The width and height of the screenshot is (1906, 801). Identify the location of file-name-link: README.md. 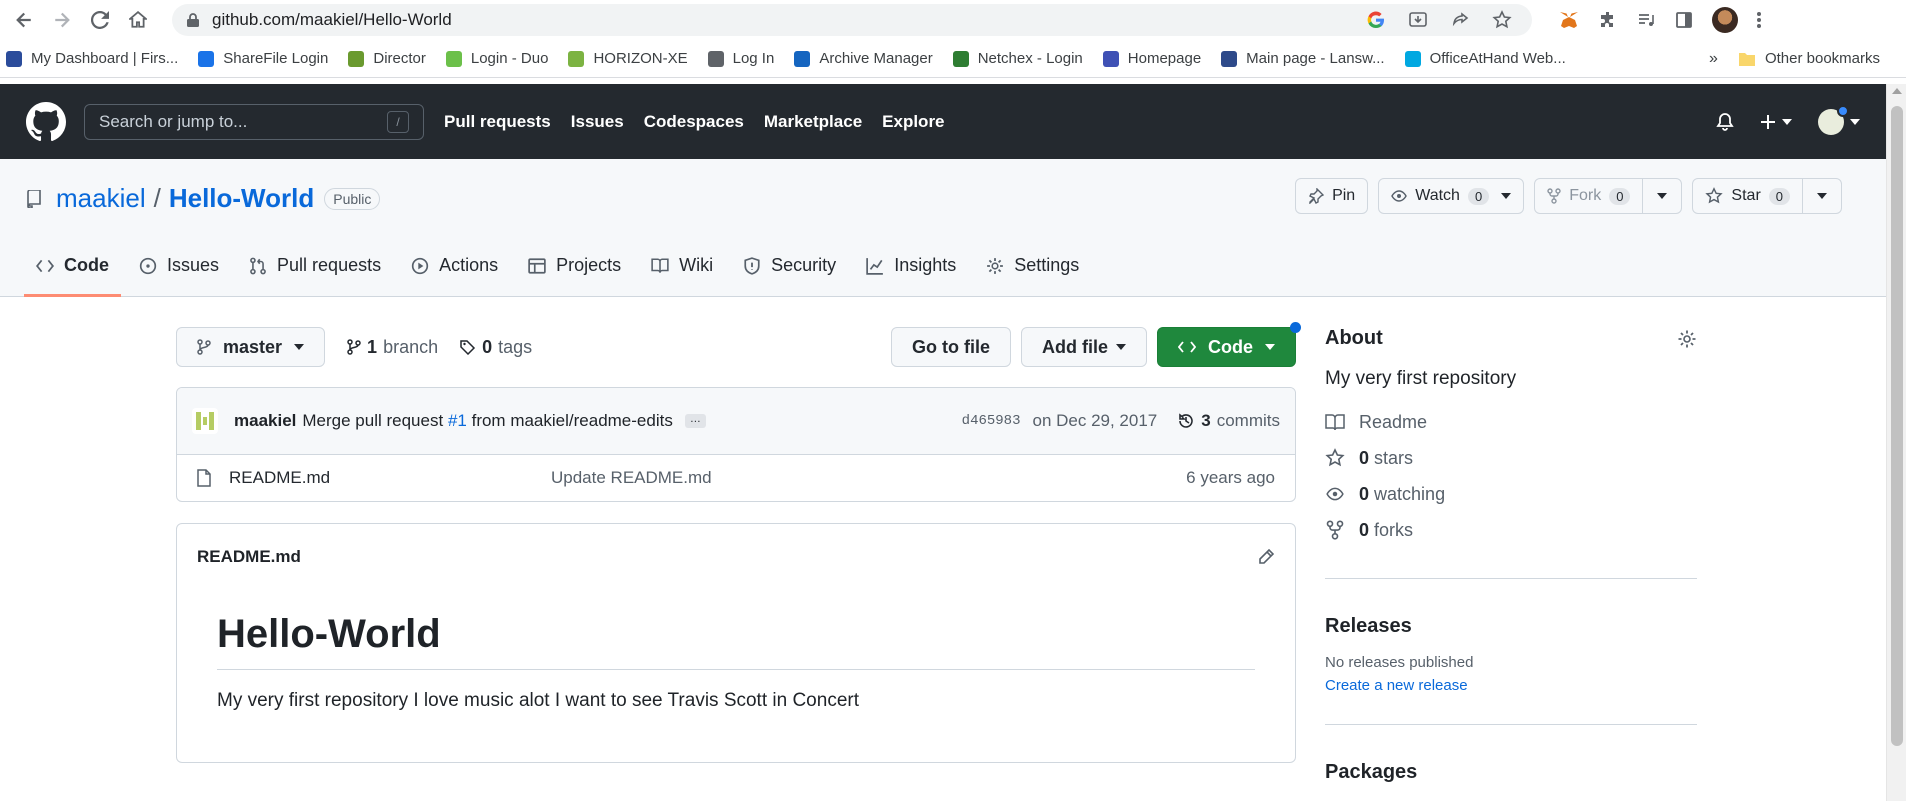
(390, 478).